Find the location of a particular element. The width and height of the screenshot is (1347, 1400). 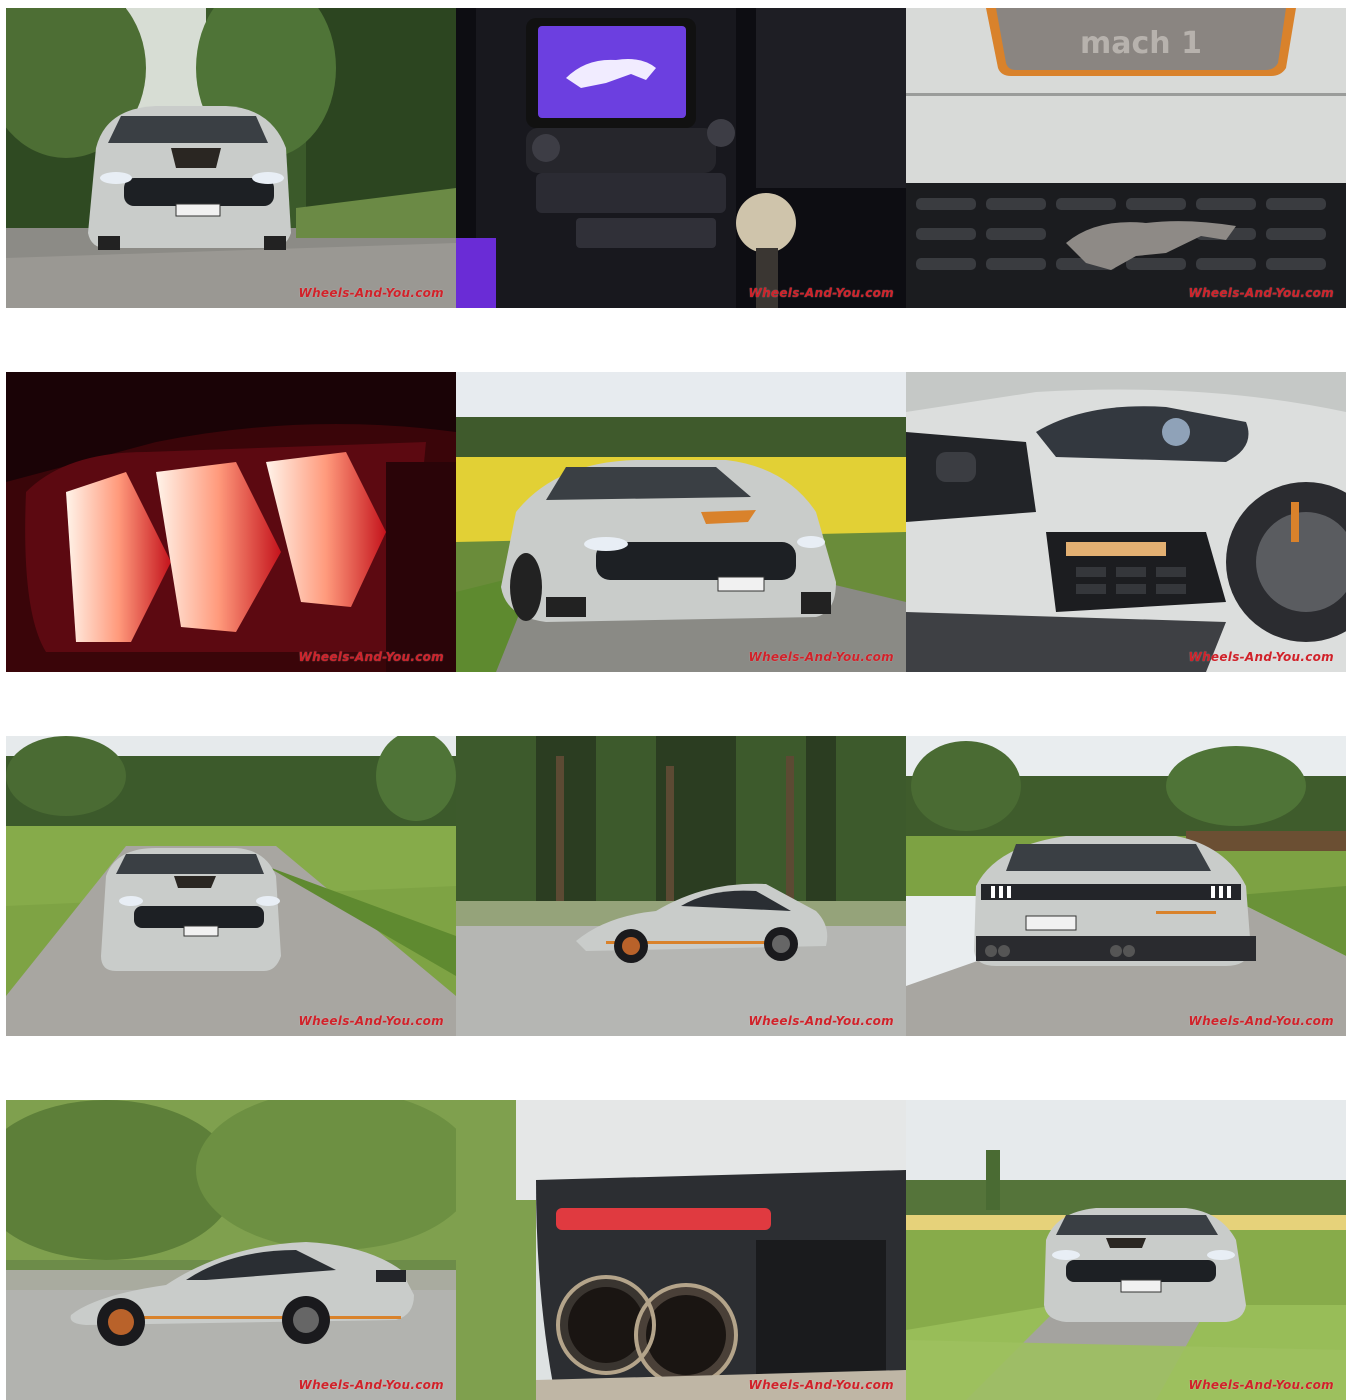

photo-image: mach 1 is located at coordinates (1126, 158).